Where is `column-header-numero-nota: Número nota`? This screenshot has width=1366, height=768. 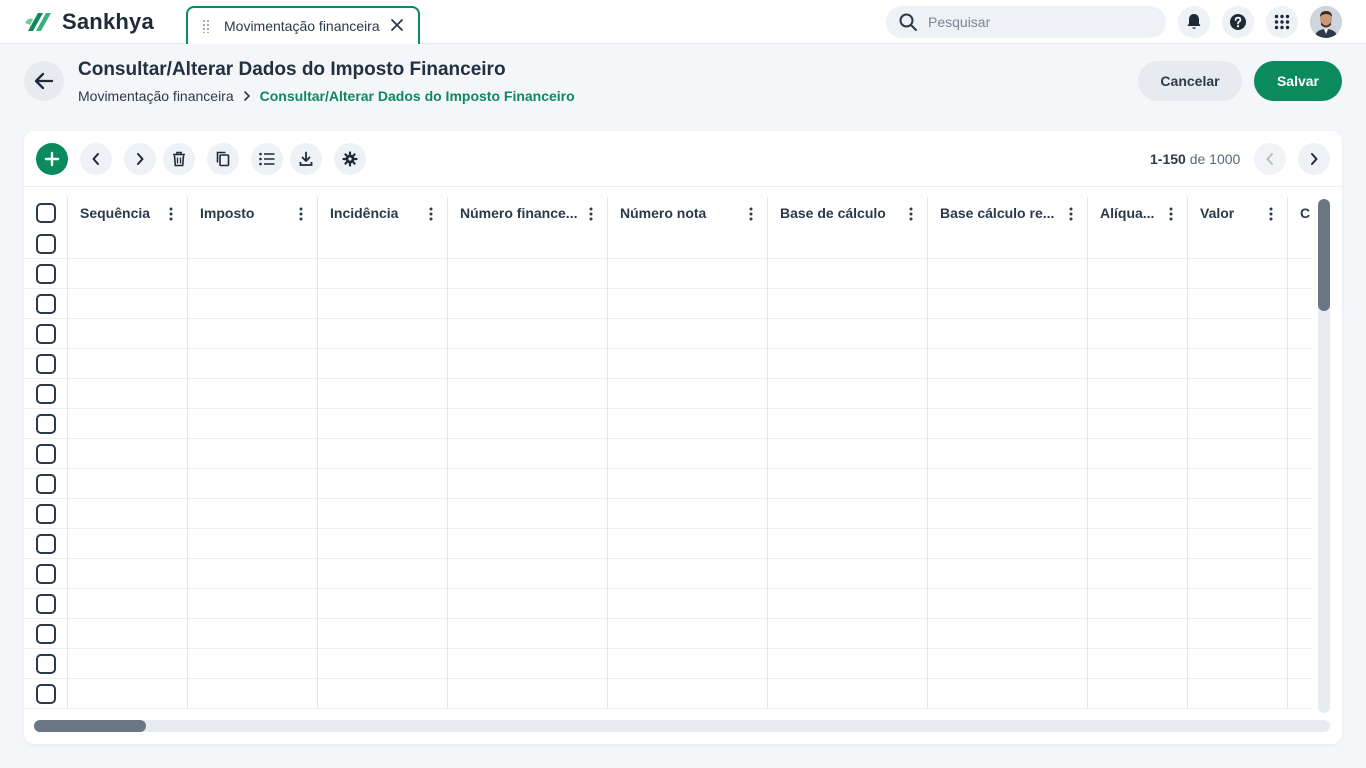 column-header-numero-nota: Número nota is located at coordinates (688, 213).